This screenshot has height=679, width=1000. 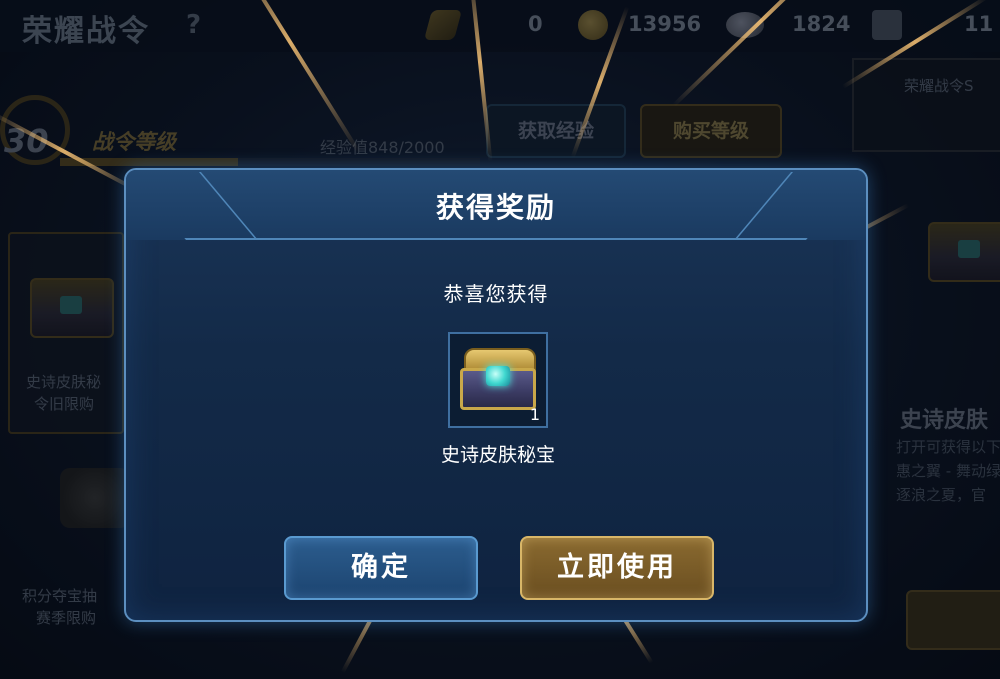 What do you see at coordinates (496, 294) in the screenshot?
I see `dialog-subtitle: 恭喜您获得` at bounding box center [496, 294].